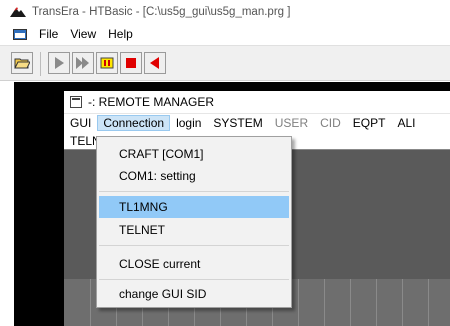  Describe the element at coordinates (257, 102) in the screenshot. I see `child-titlebar: -: REMOTE MANAGER` at that location.